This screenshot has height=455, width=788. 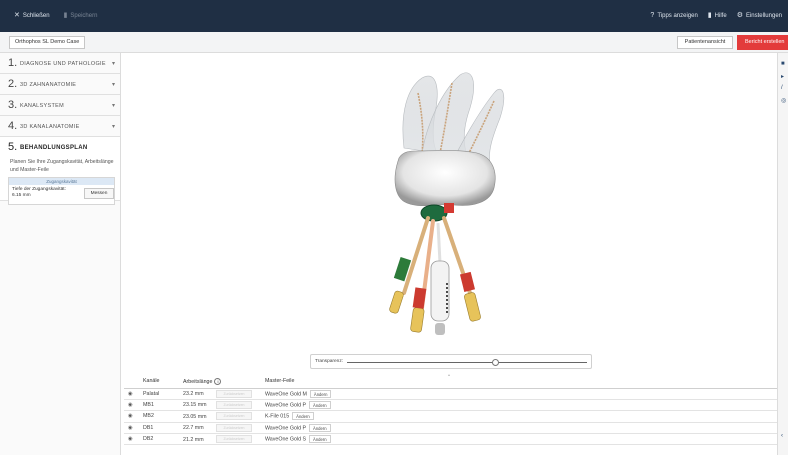 I want to click on working-length-value: 21.2 mm, so click(x=193, y=439).